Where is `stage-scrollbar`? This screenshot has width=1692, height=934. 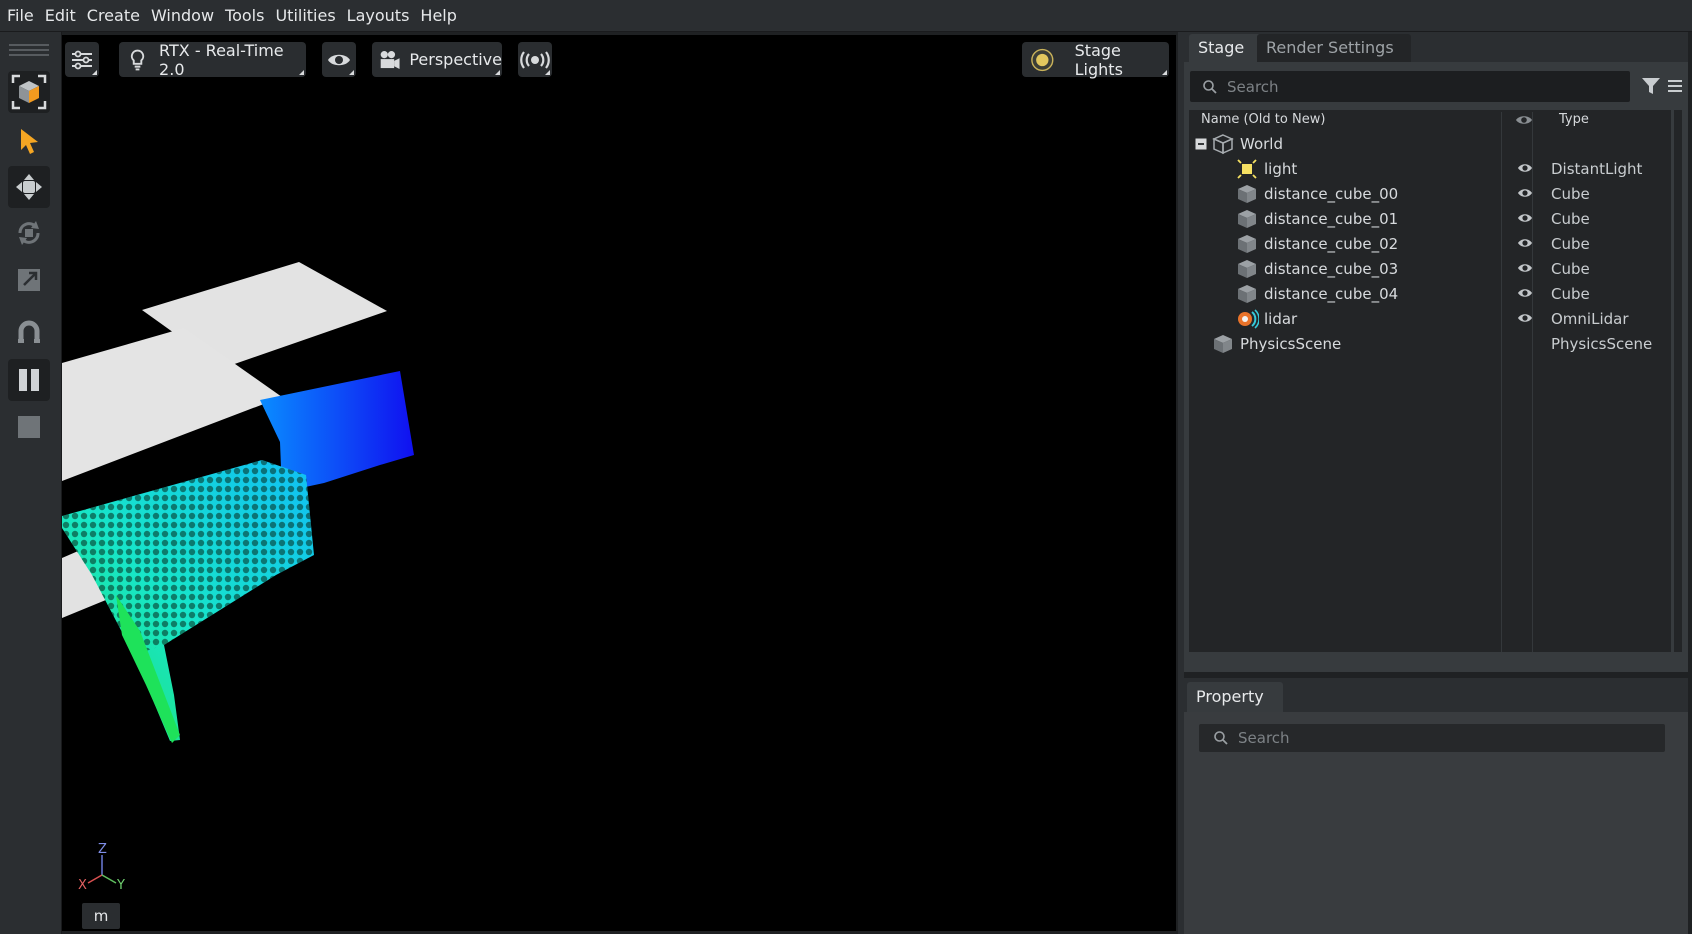
stage-scrollbar is located at coordinates (1678, 381).